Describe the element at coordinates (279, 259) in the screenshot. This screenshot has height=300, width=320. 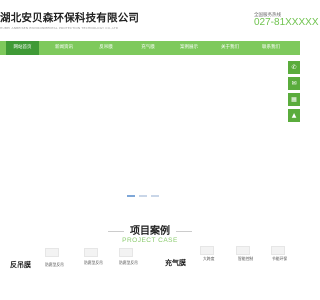
I see `case-label-6: 节能环保` at that location.